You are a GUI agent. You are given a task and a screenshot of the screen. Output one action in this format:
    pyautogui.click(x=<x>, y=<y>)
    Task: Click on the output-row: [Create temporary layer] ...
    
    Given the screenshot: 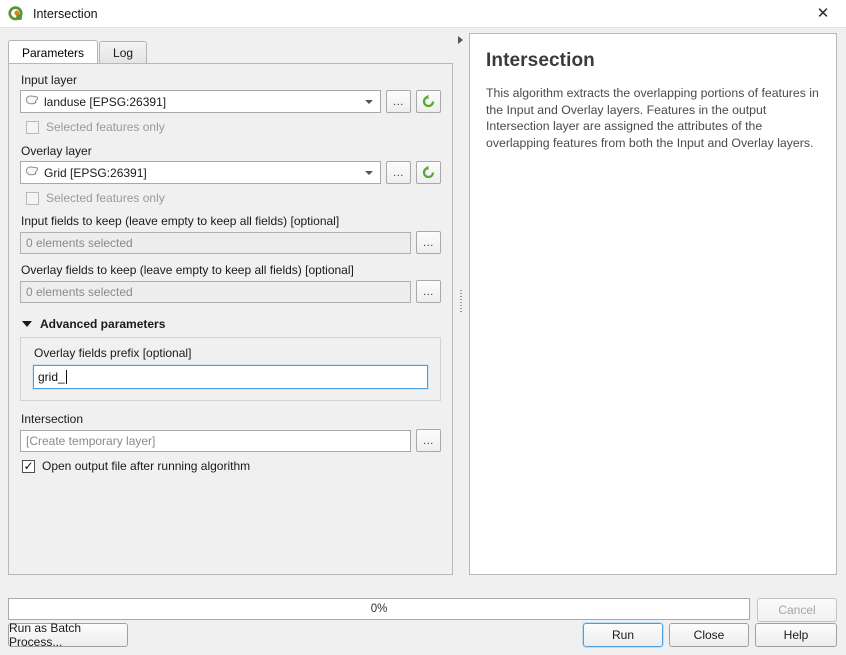 What is the action you would take?
    pyautogui.click(x=230, y=440)
    